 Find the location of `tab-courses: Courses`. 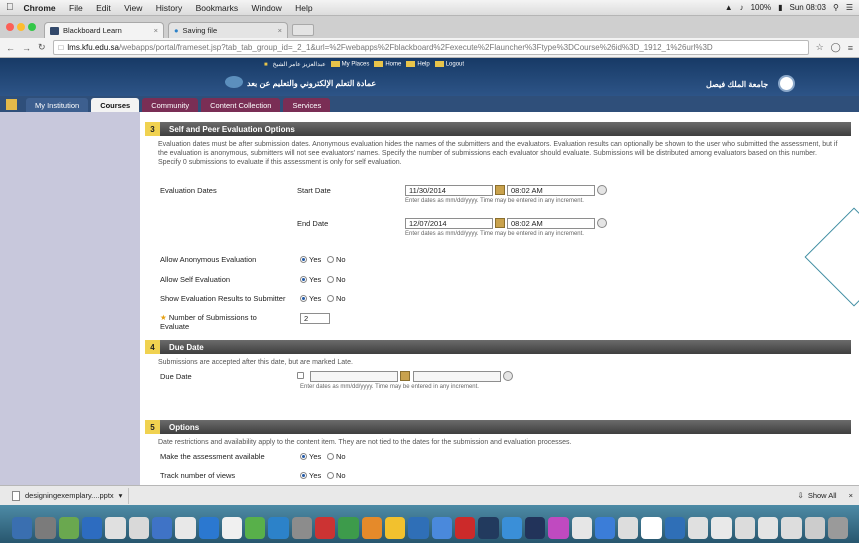

tab-courses: Courses is located at coordinates (115, 105).